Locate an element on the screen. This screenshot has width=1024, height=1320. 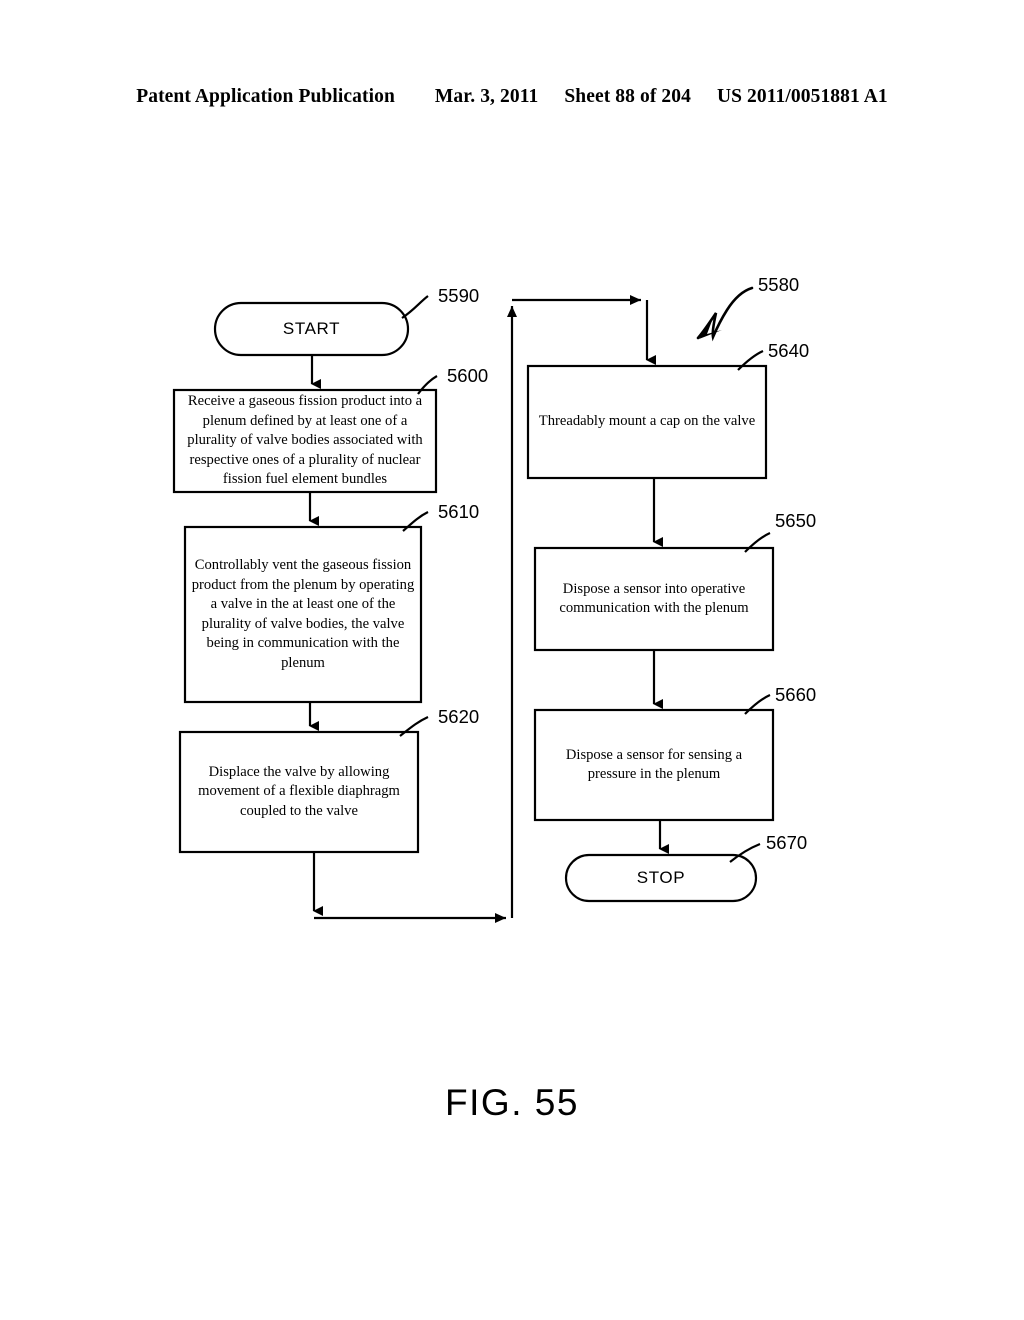
ref-number-5600: 5600 is located at coordinates (468, 375).